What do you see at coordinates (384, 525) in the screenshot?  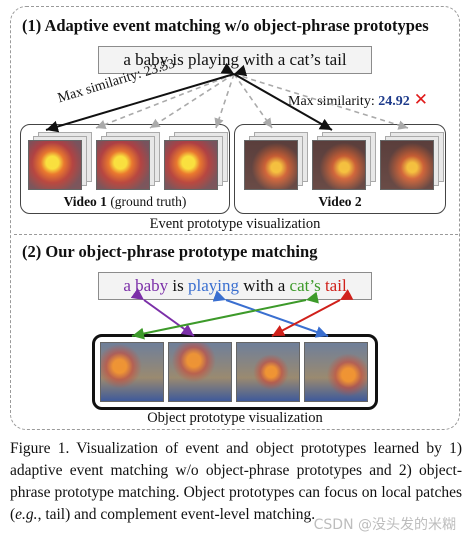 I see `watermark: CSDN @没头发的米糊` at bounding box center [384, 525].